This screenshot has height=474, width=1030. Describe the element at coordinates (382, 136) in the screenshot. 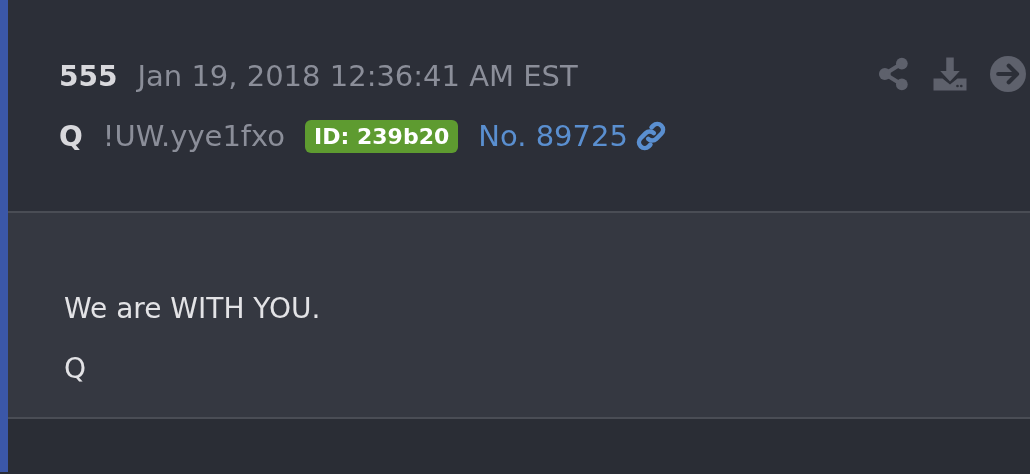

I see `id-badge: ID: 239b20` at that location.